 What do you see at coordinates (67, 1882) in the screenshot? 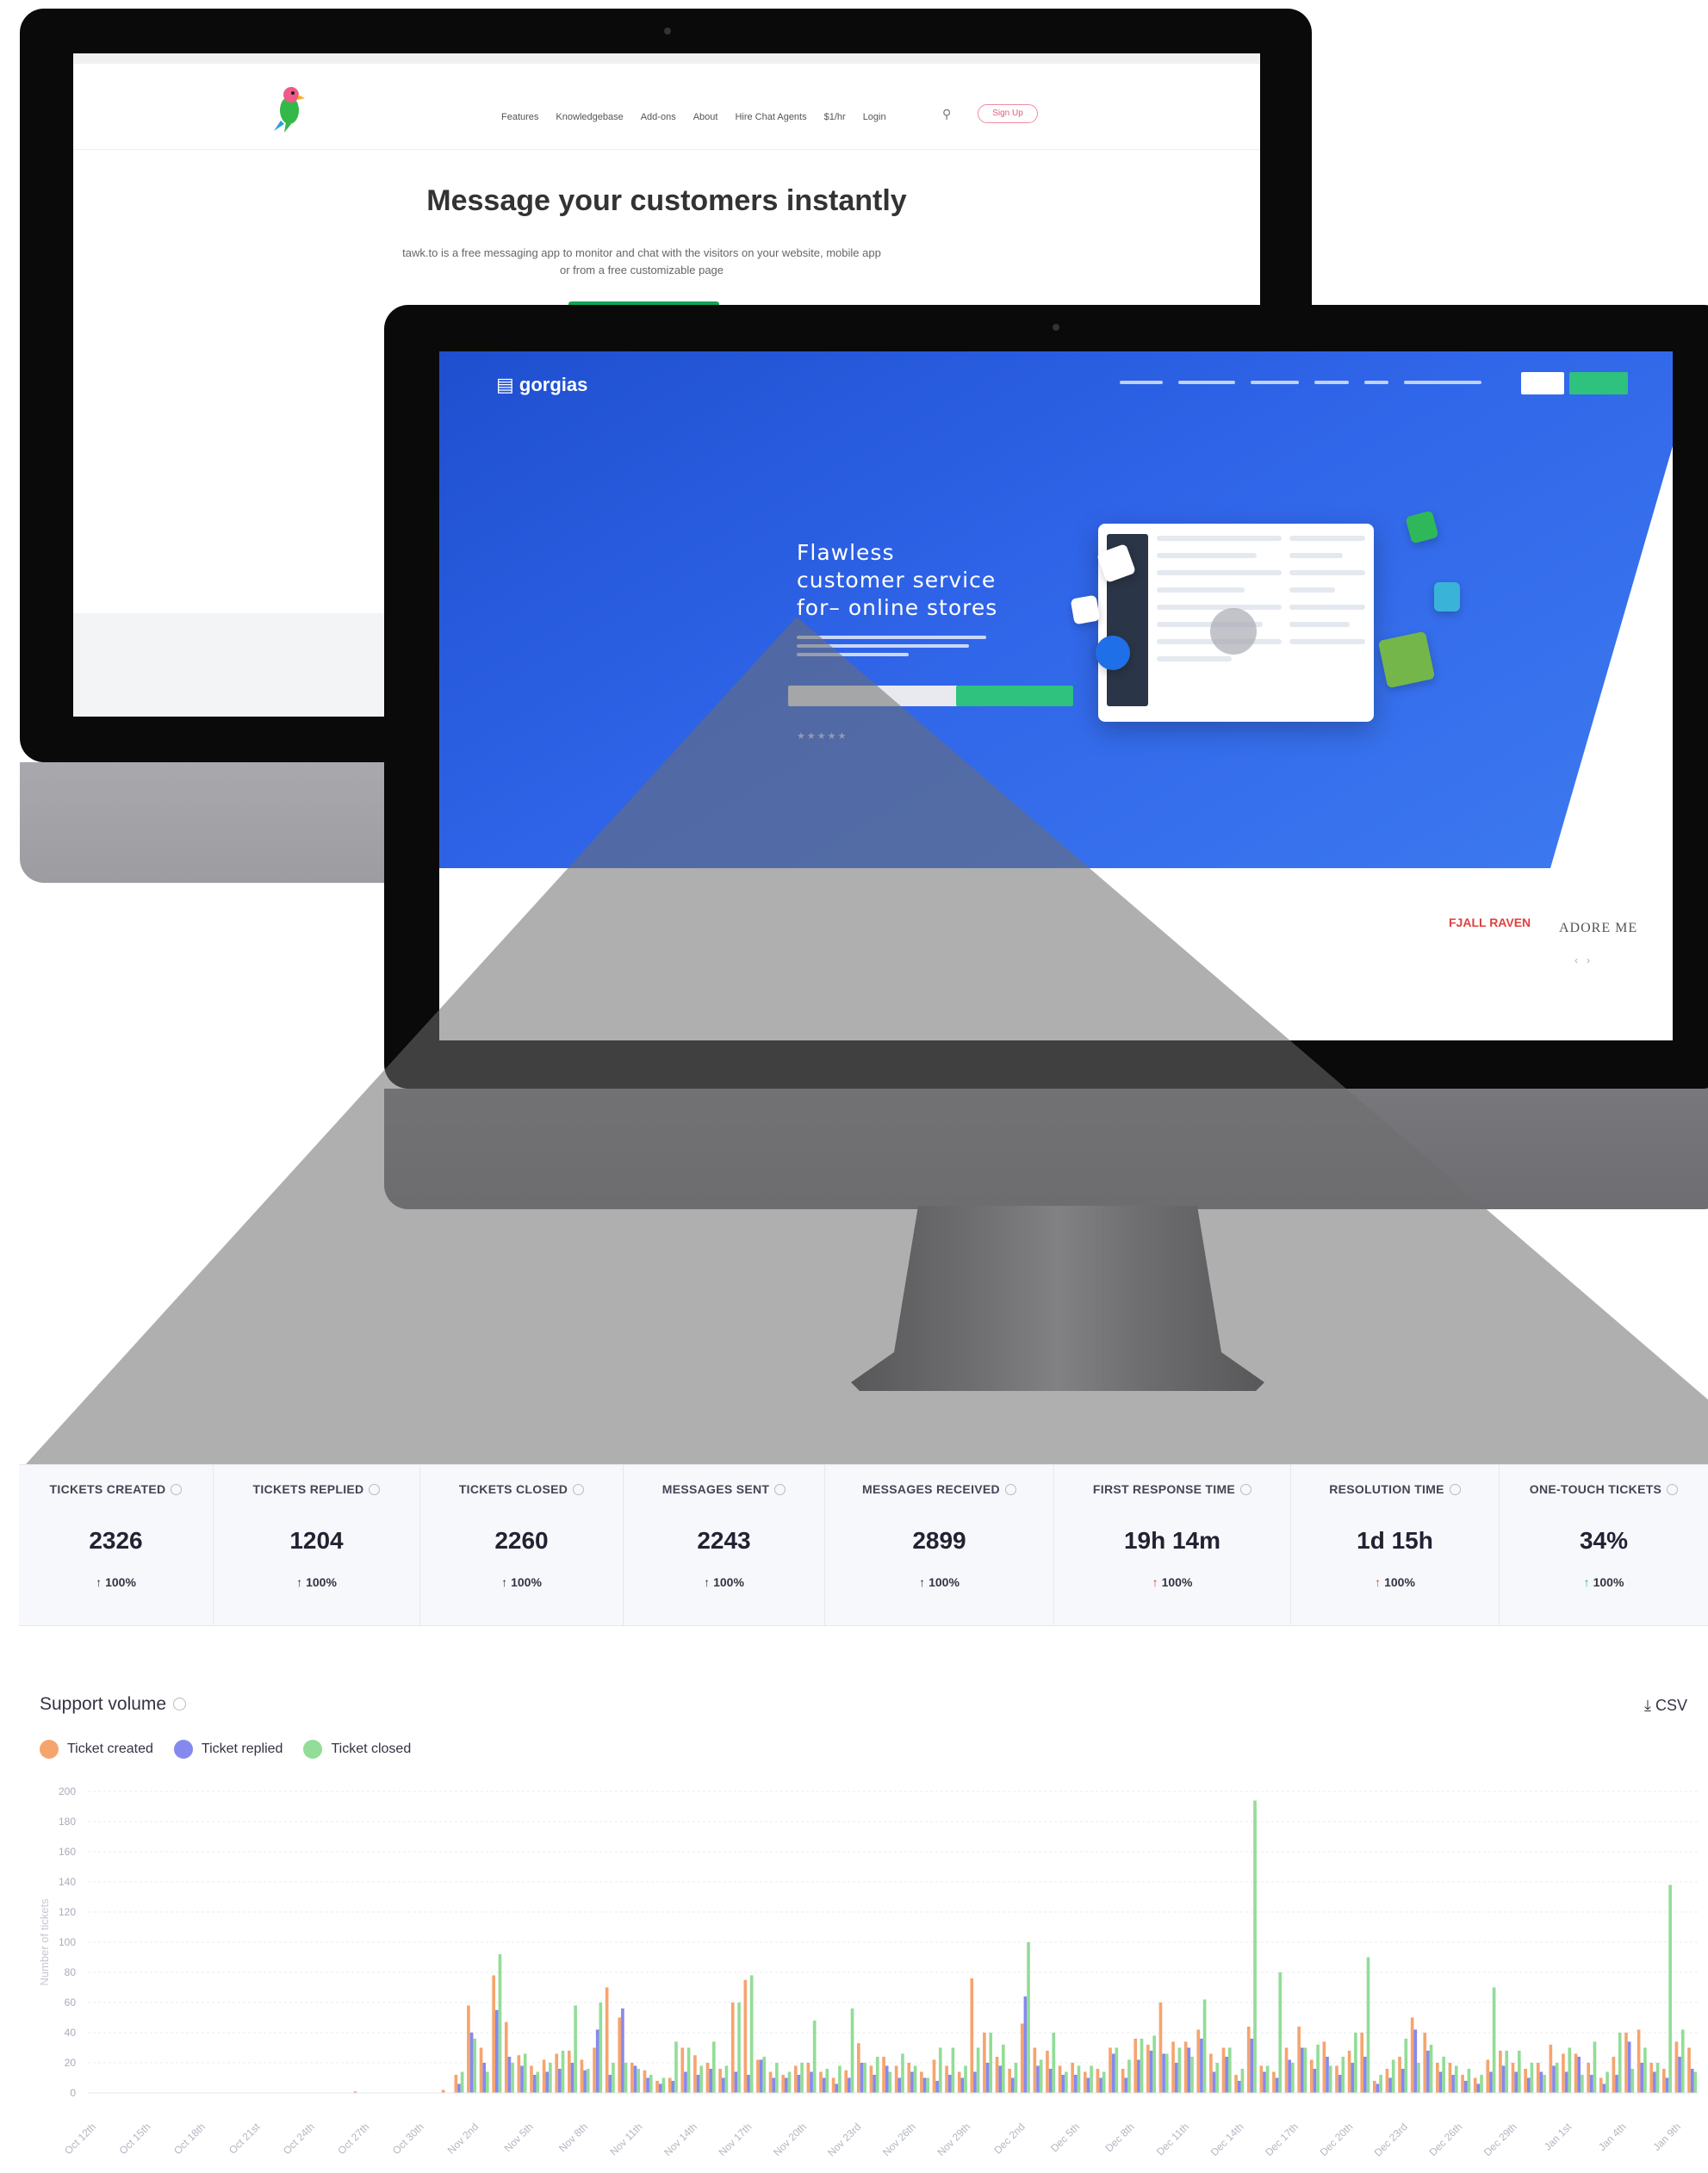
I see `y-tick-label: 140` at bounding box center [67, 1882].